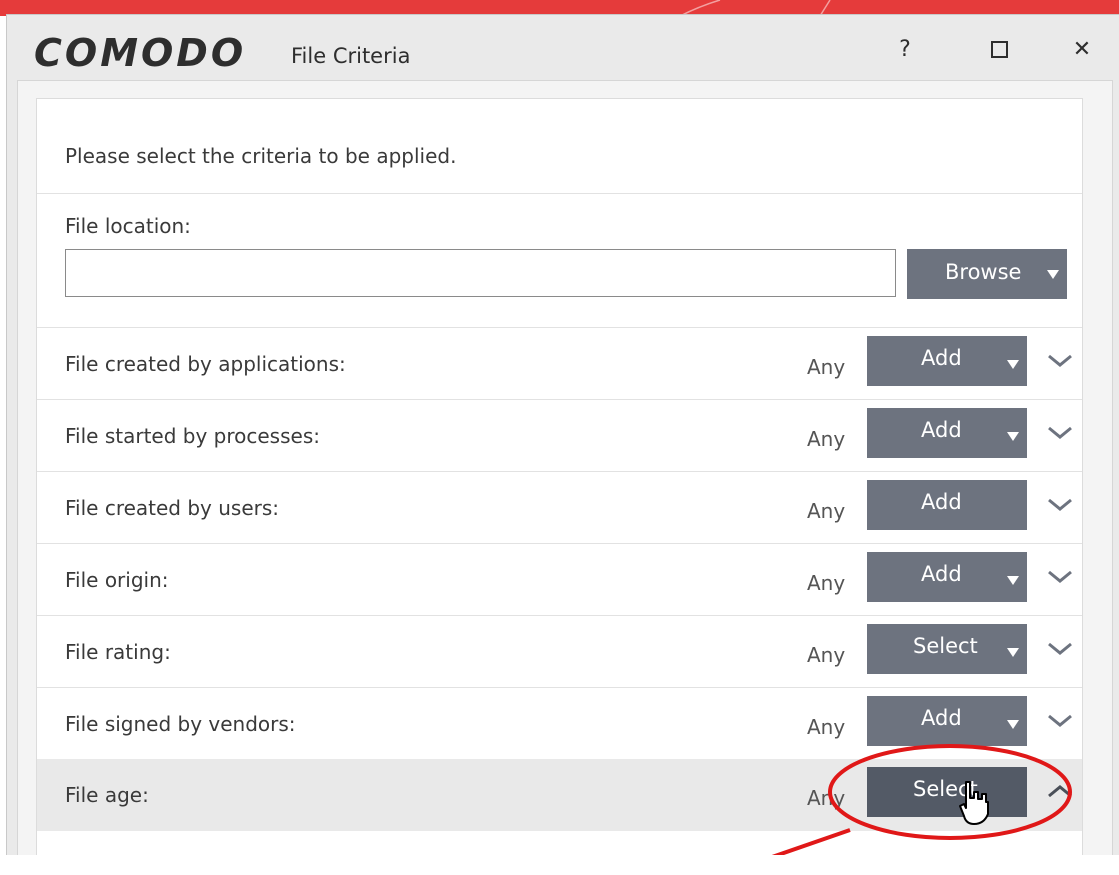 Image resolution: width=1119 pixels, height=875 pixels. What do you see at coordinates (1060, 791) in the screenshot?
I see `chevron-up-icon` at bounding box center [1060, 791].